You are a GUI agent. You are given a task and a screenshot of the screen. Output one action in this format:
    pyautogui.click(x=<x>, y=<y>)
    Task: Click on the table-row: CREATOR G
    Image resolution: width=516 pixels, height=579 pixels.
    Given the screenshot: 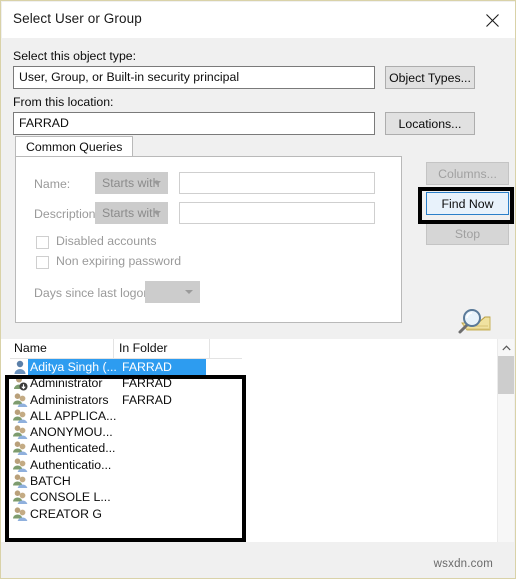 What is the action you would take?
    pyautogui.click(x=126, y=514)
    